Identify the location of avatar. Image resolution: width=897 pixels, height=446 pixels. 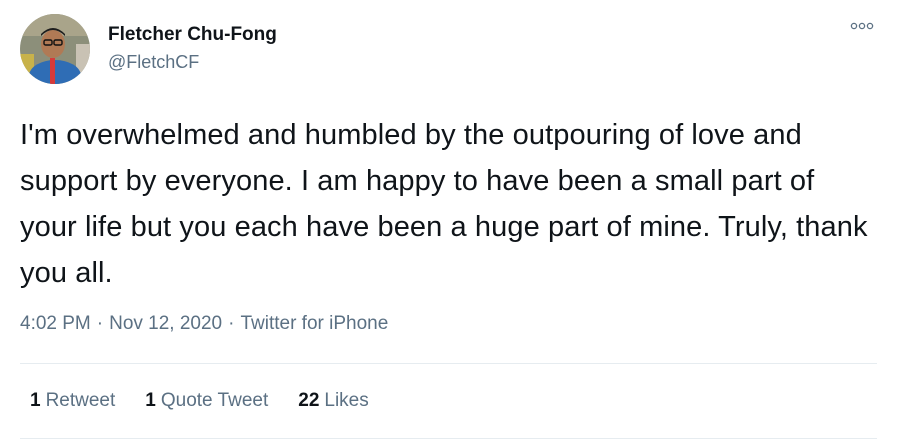
(55, 49).